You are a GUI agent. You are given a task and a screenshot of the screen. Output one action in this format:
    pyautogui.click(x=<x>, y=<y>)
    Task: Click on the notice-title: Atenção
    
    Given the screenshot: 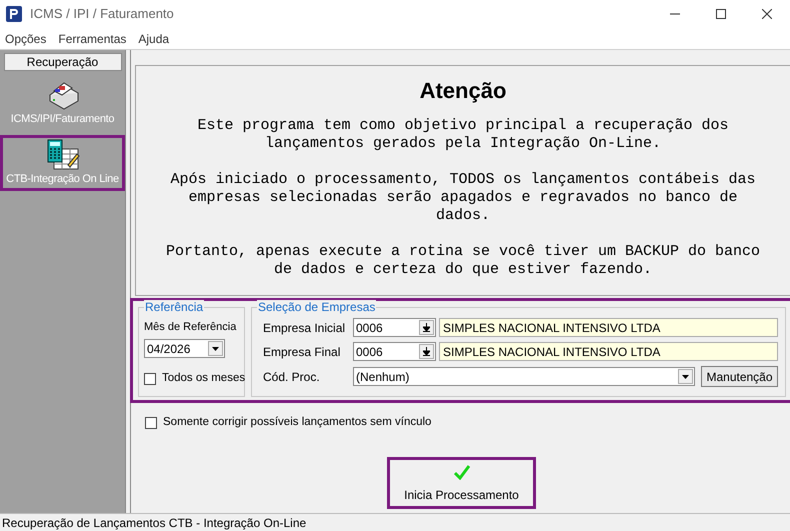 What is the action you would take?
    pyautogui.click(x=463, y=91)
    